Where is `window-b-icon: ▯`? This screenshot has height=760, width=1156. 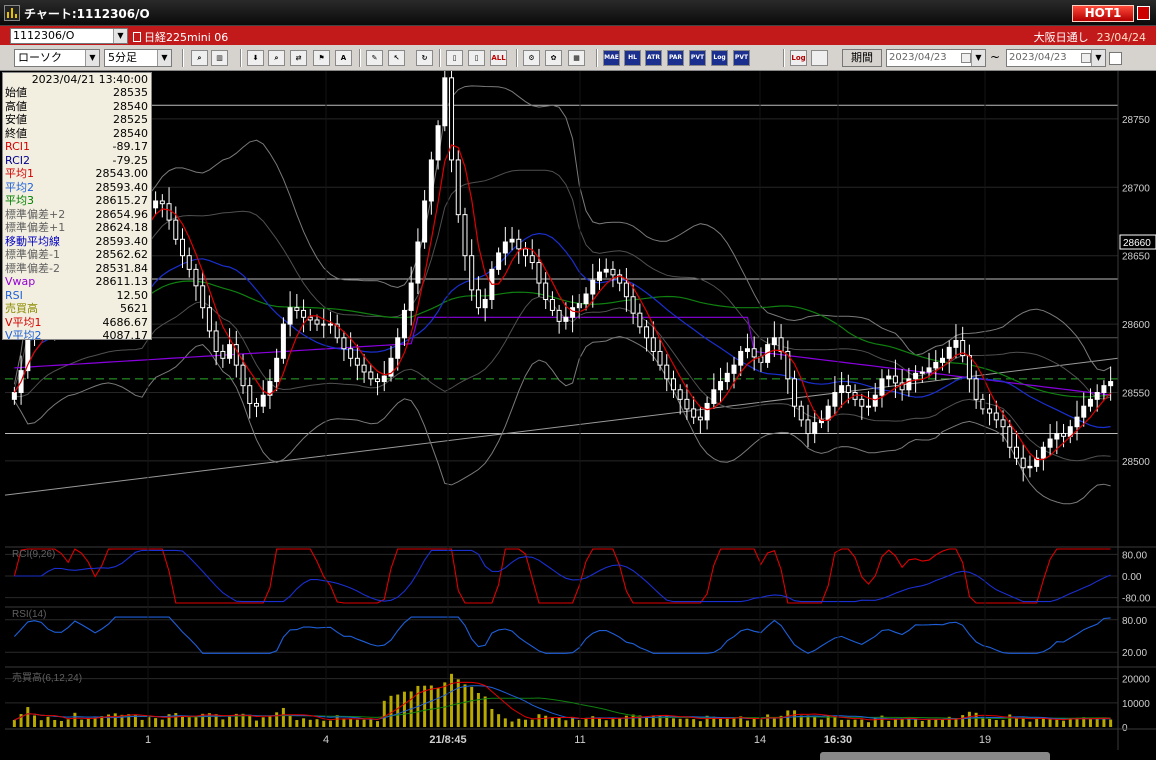 window-b-icon: ▯ is located at coordinates (476, 58).